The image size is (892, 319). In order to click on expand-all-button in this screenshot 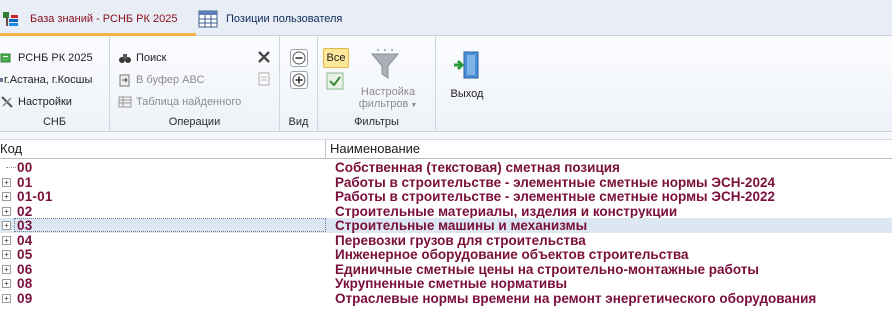, I will do `click(299, 80)`.